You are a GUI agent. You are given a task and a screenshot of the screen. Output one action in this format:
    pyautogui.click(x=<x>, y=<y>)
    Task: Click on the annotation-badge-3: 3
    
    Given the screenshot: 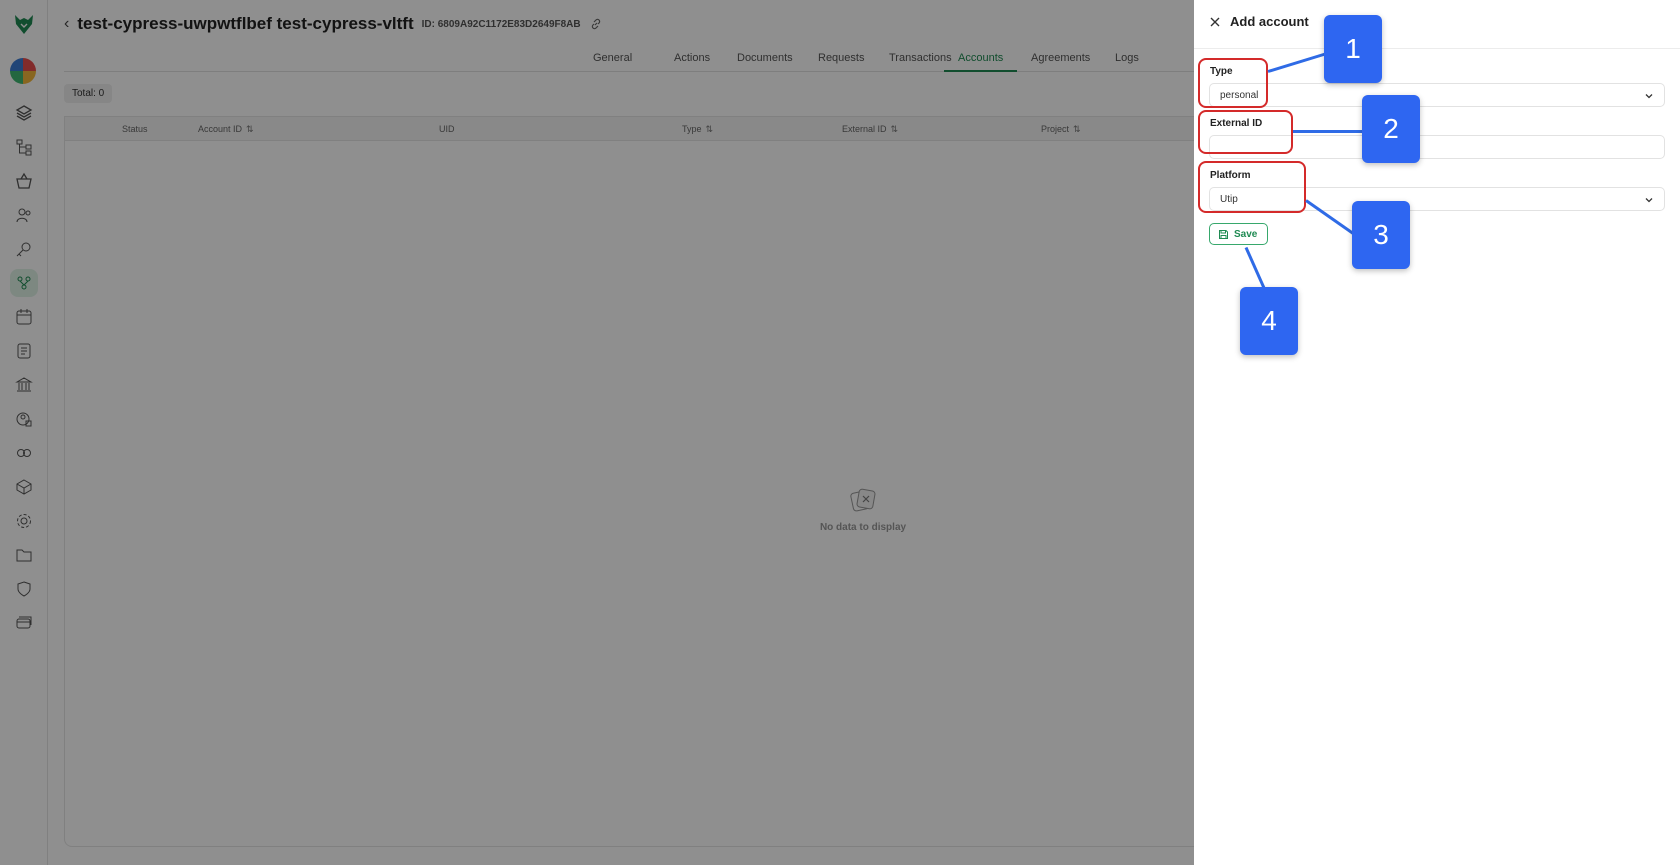 What is the action you would take?
    pyautogui.click(x=1381, y=235)
    